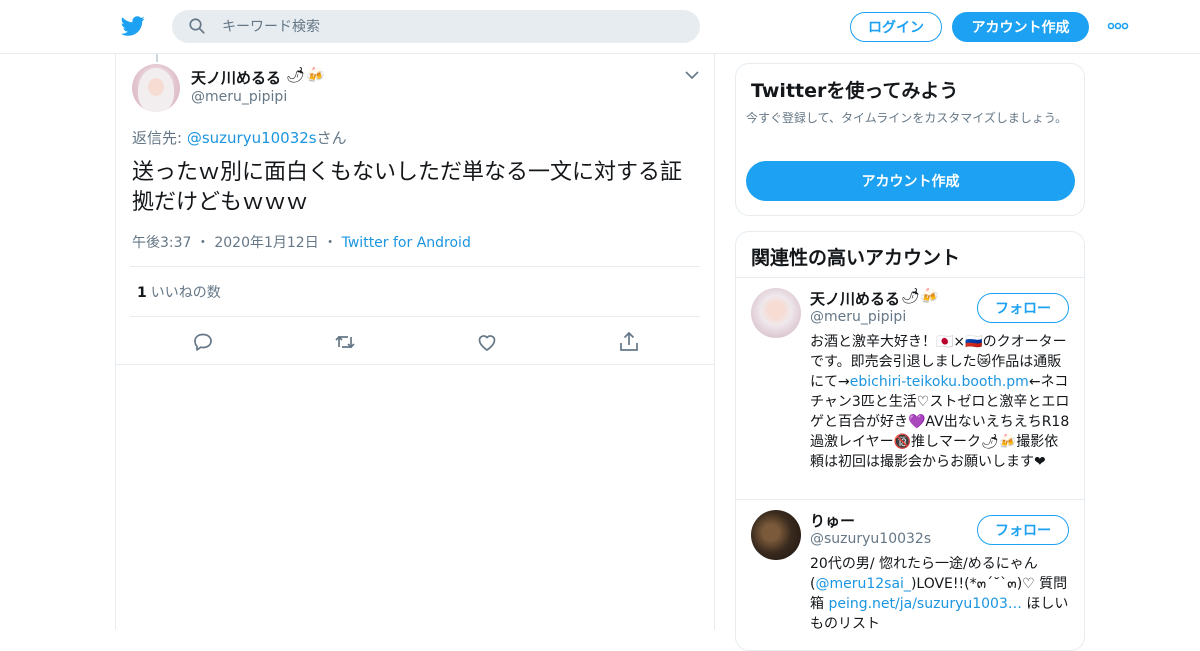  Describe the element at coordinates (939, 382) in the screenshot. I see `bio-link: ebichiri-teikoku.booth.pm` at that location.